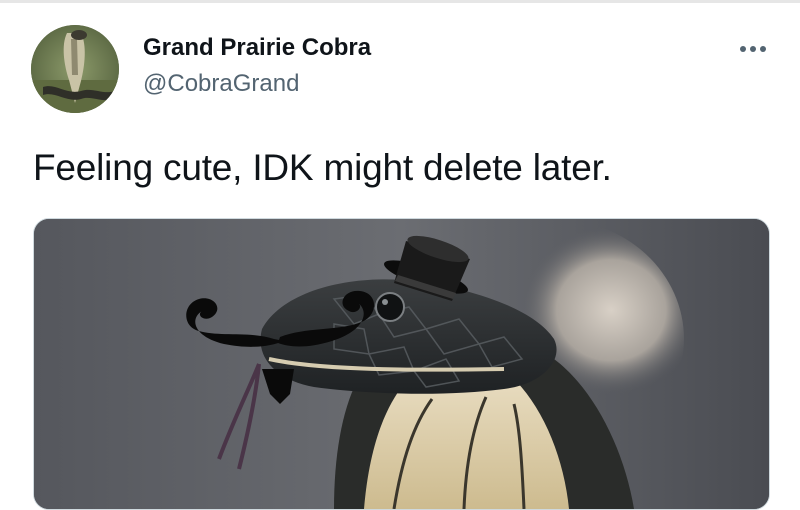  I want to click on avatar, so click(75, 69).